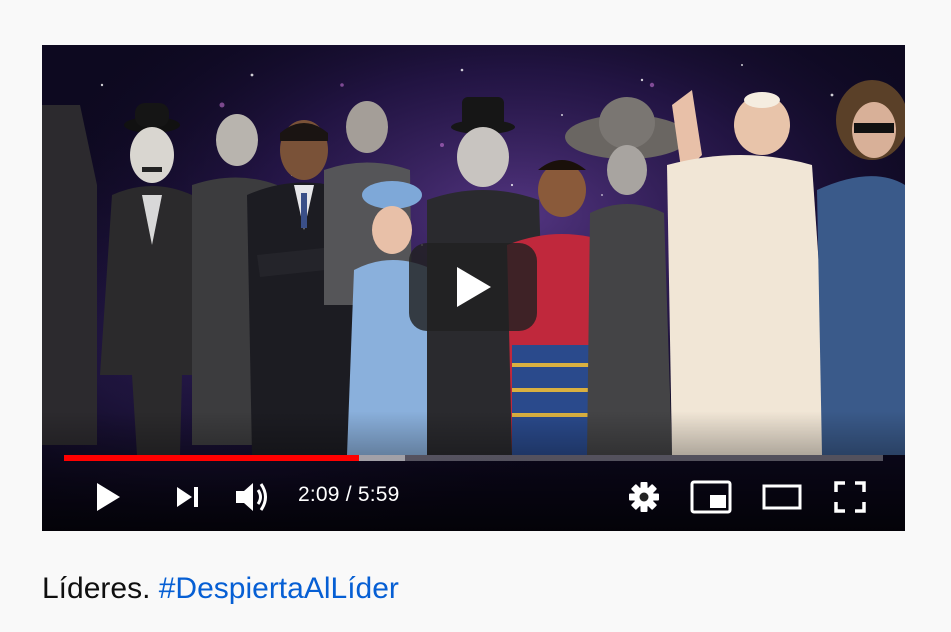  I want to click on fullscreen-icon, so click(850, 497).